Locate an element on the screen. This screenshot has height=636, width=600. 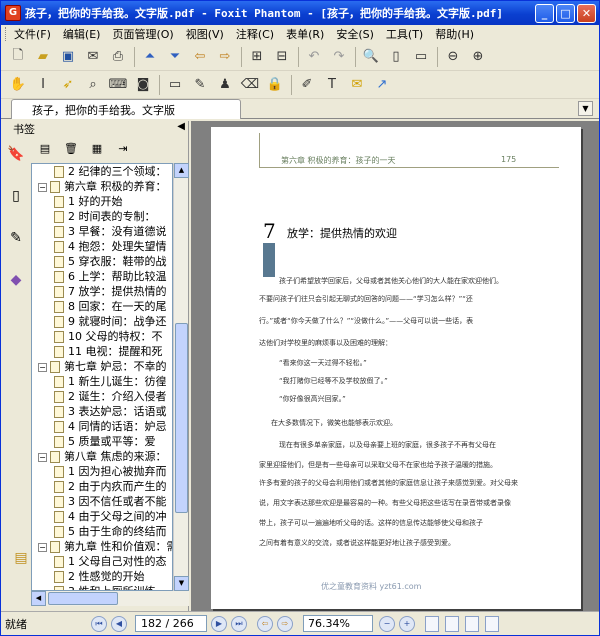
bookmark-chapter: − 第八章 焦虑的来源： is located at coordinates (102, 456).